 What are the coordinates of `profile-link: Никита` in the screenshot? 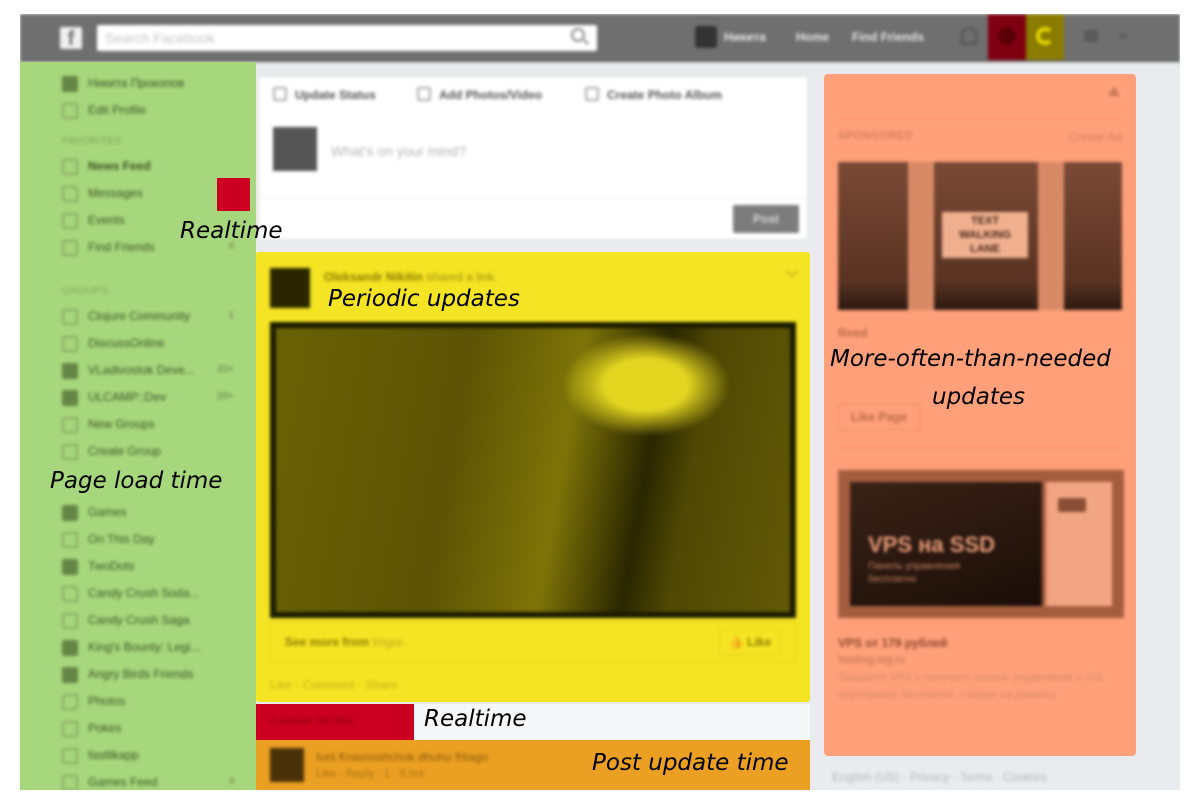 It's located at (745, 37).